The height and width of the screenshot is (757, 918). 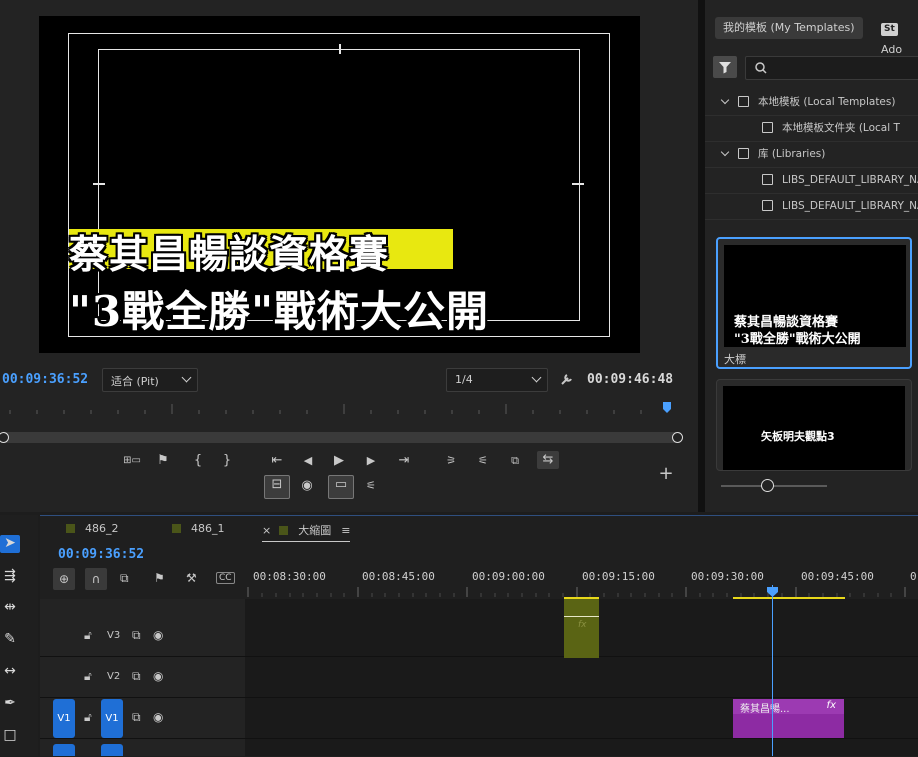 What do you see at coordinates (45, 379) in the screenshot?
I see `playhead-timecode: 00:09:36:52` at bounding box center [45, 379].